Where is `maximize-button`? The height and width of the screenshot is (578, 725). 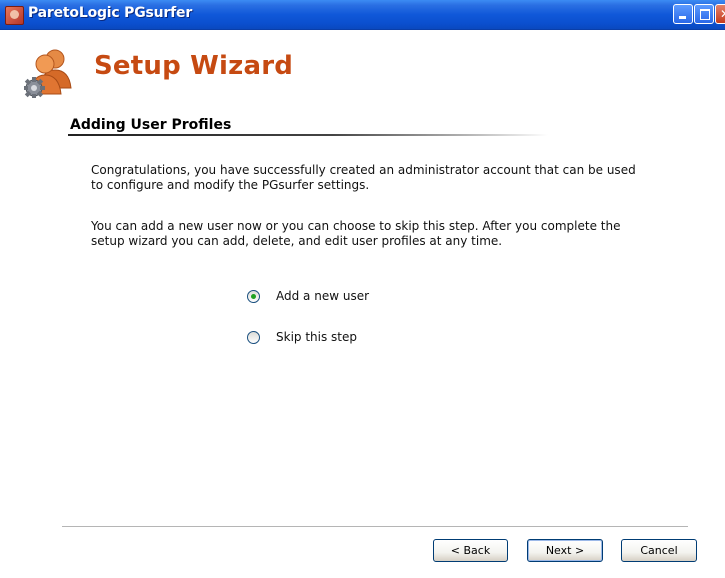
maximize-button is located at coordinates (704, 14).